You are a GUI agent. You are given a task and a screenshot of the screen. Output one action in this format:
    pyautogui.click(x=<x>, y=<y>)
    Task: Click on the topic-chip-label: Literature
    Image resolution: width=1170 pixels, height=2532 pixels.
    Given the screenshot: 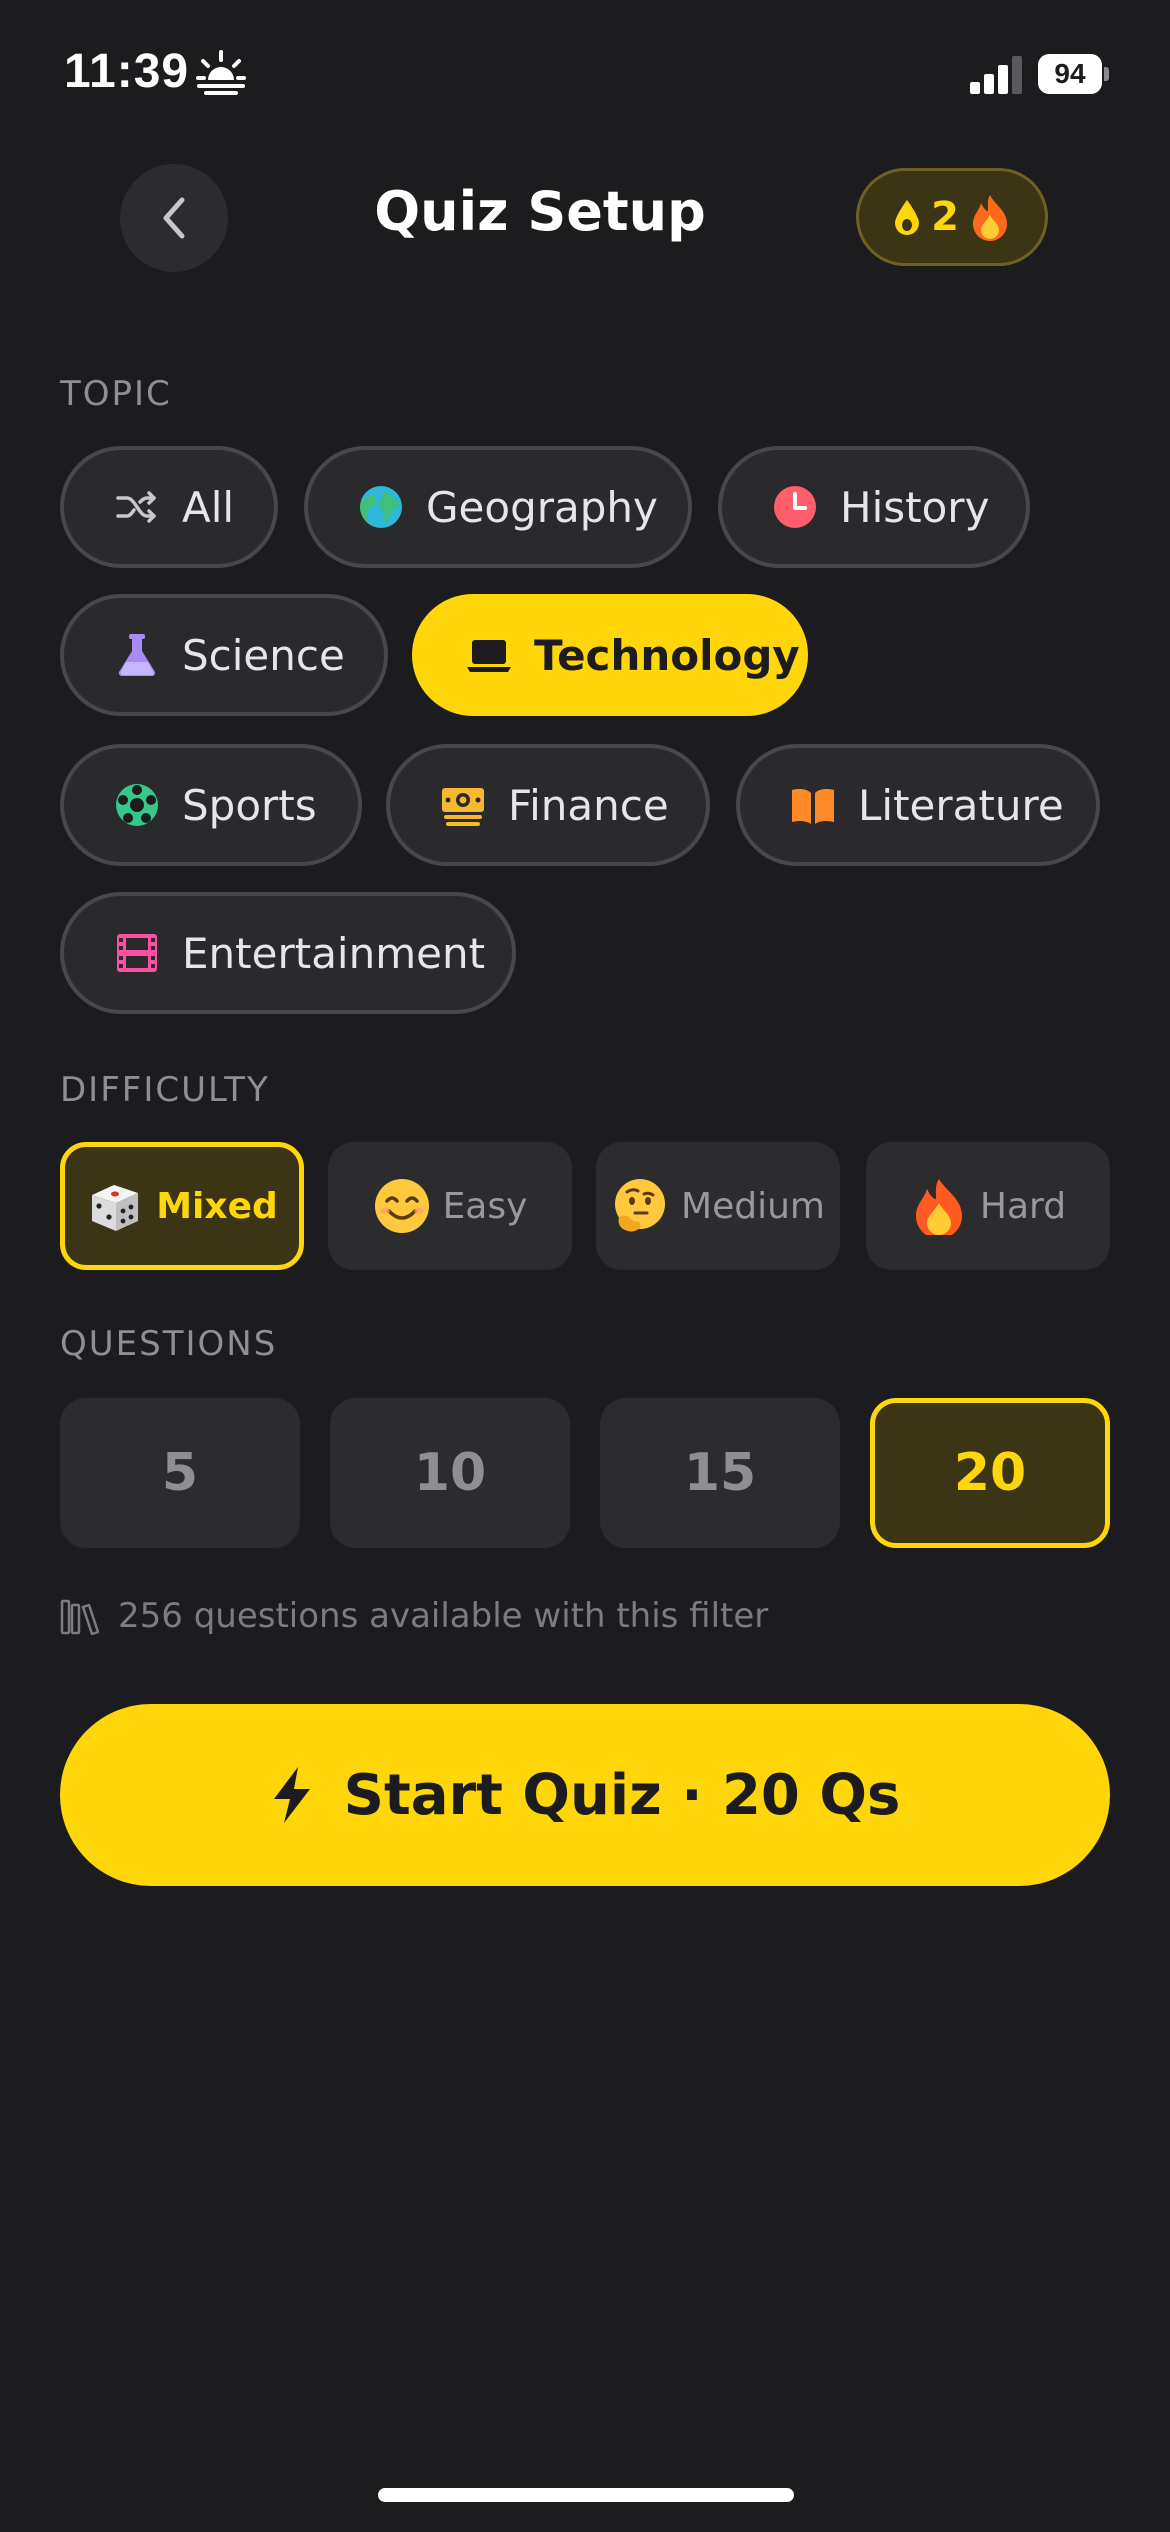 What is the action you would take?
    pyautogui.click(x=961, y=805)
    